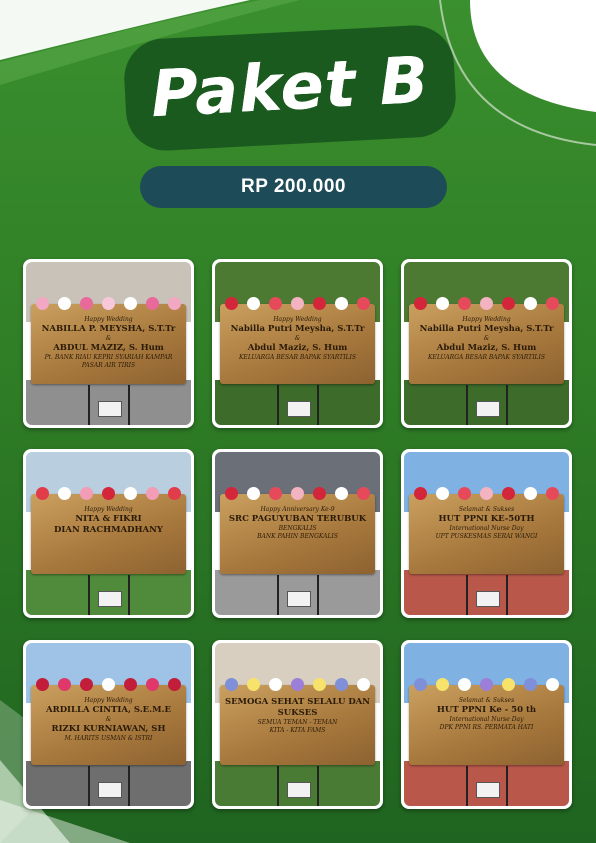  Describe the element at coordinates (297, 509) in the screenshot. I see `board-greeting: Happy Anniversary Ke-9` at that location.